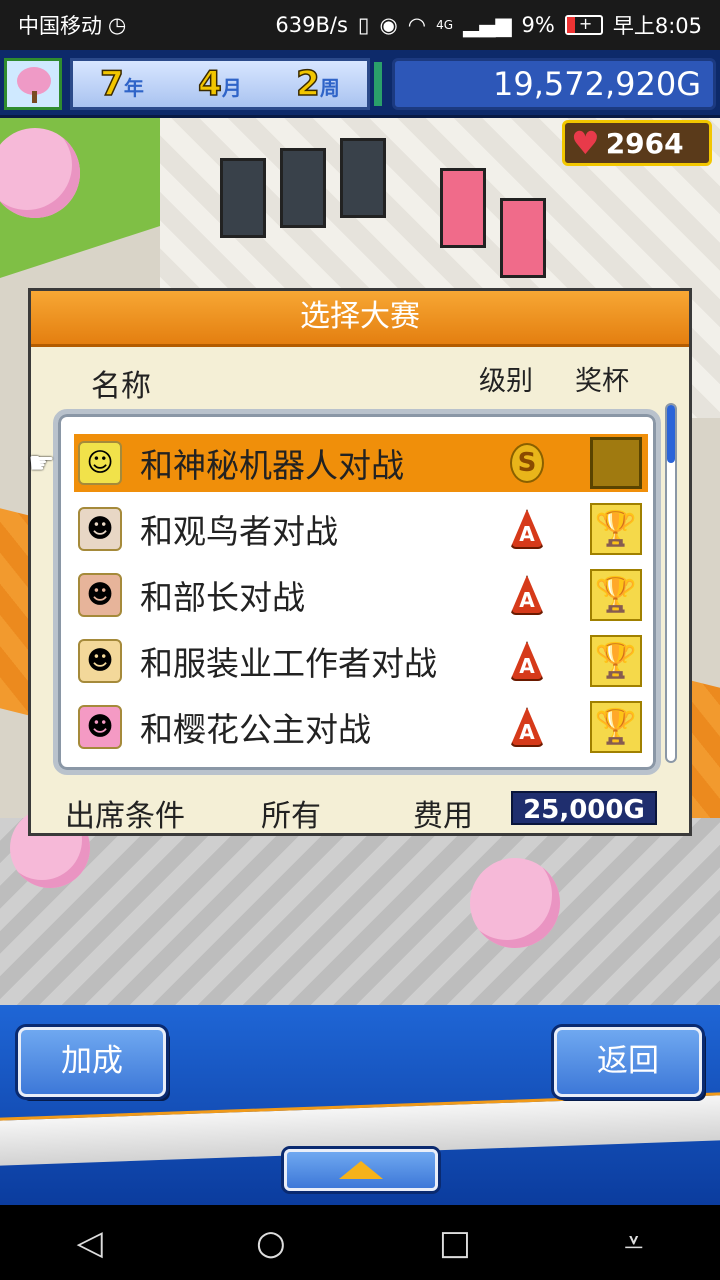 The height and width of the screenshot is (1280, 720). I want to click on up-arrow-icon, so click(361, 1170).